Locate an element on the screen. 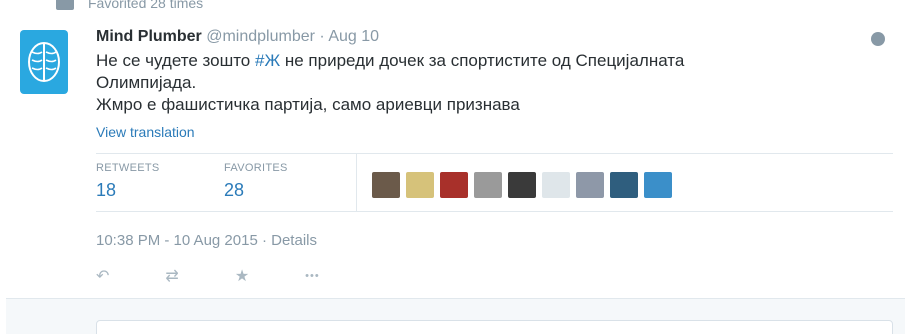  timestamp-text: 10:38 PM - 10 Aug 2015 is located at coordinates (177, 240).